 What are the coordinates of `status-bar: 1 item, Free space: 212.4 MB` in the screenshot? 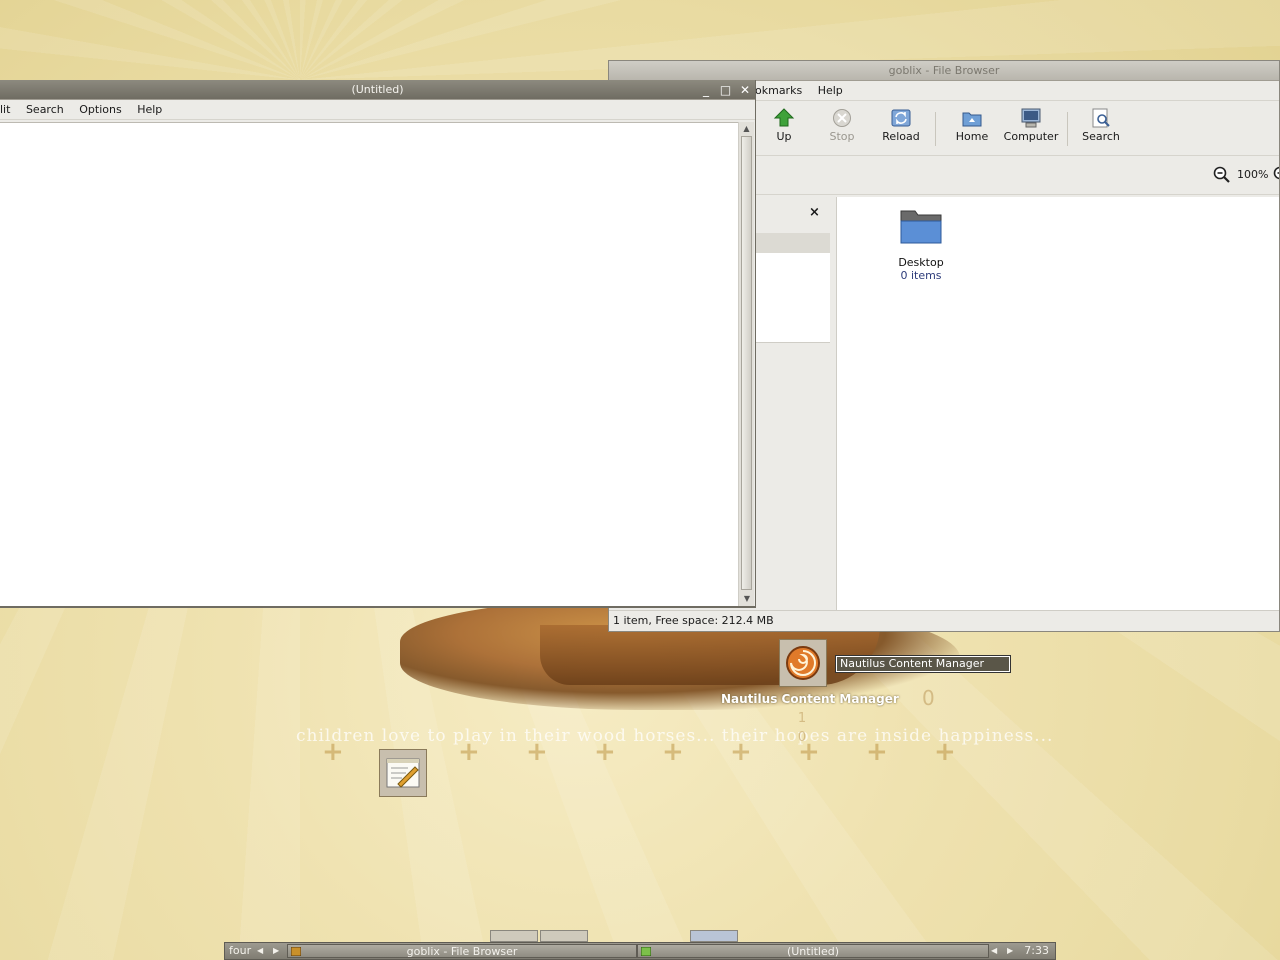 It's located at (944, 620).